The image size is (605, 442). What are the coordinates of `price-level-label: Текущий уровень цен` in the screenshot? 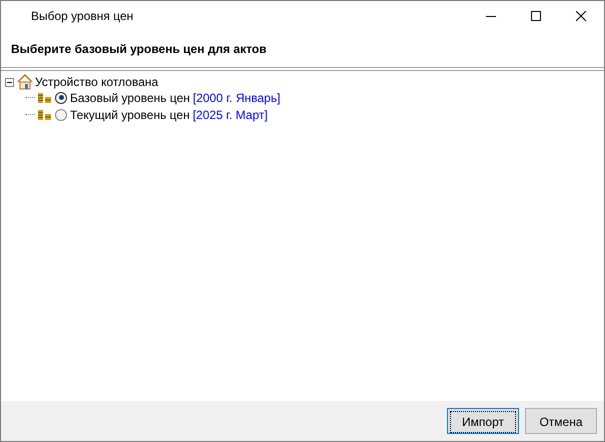 It's located at (130, 115).